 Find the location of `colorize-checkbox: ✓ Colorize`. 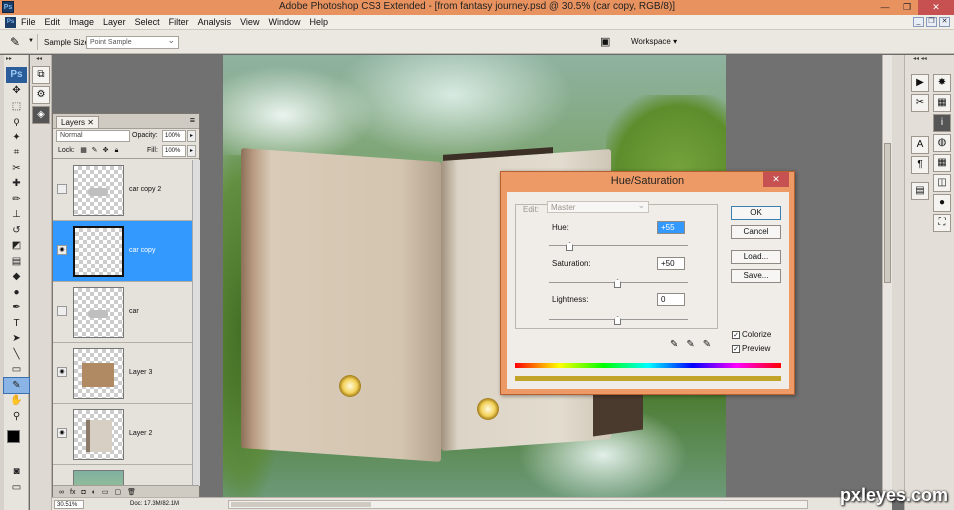

colorize-checkbox: ✓ Colorize is located at coordinates (751, 334).